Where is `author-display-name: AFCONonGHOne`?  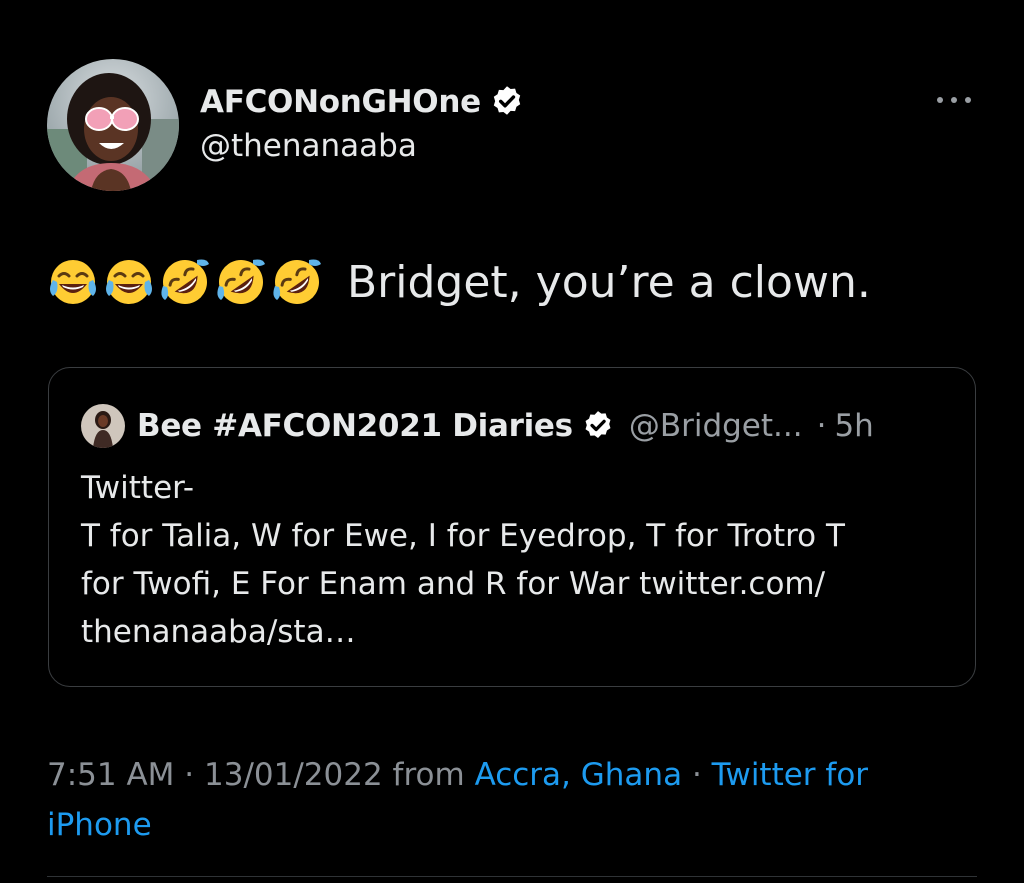
author-display-name: AFCONonGHOne is located at coordinates (340, 102).